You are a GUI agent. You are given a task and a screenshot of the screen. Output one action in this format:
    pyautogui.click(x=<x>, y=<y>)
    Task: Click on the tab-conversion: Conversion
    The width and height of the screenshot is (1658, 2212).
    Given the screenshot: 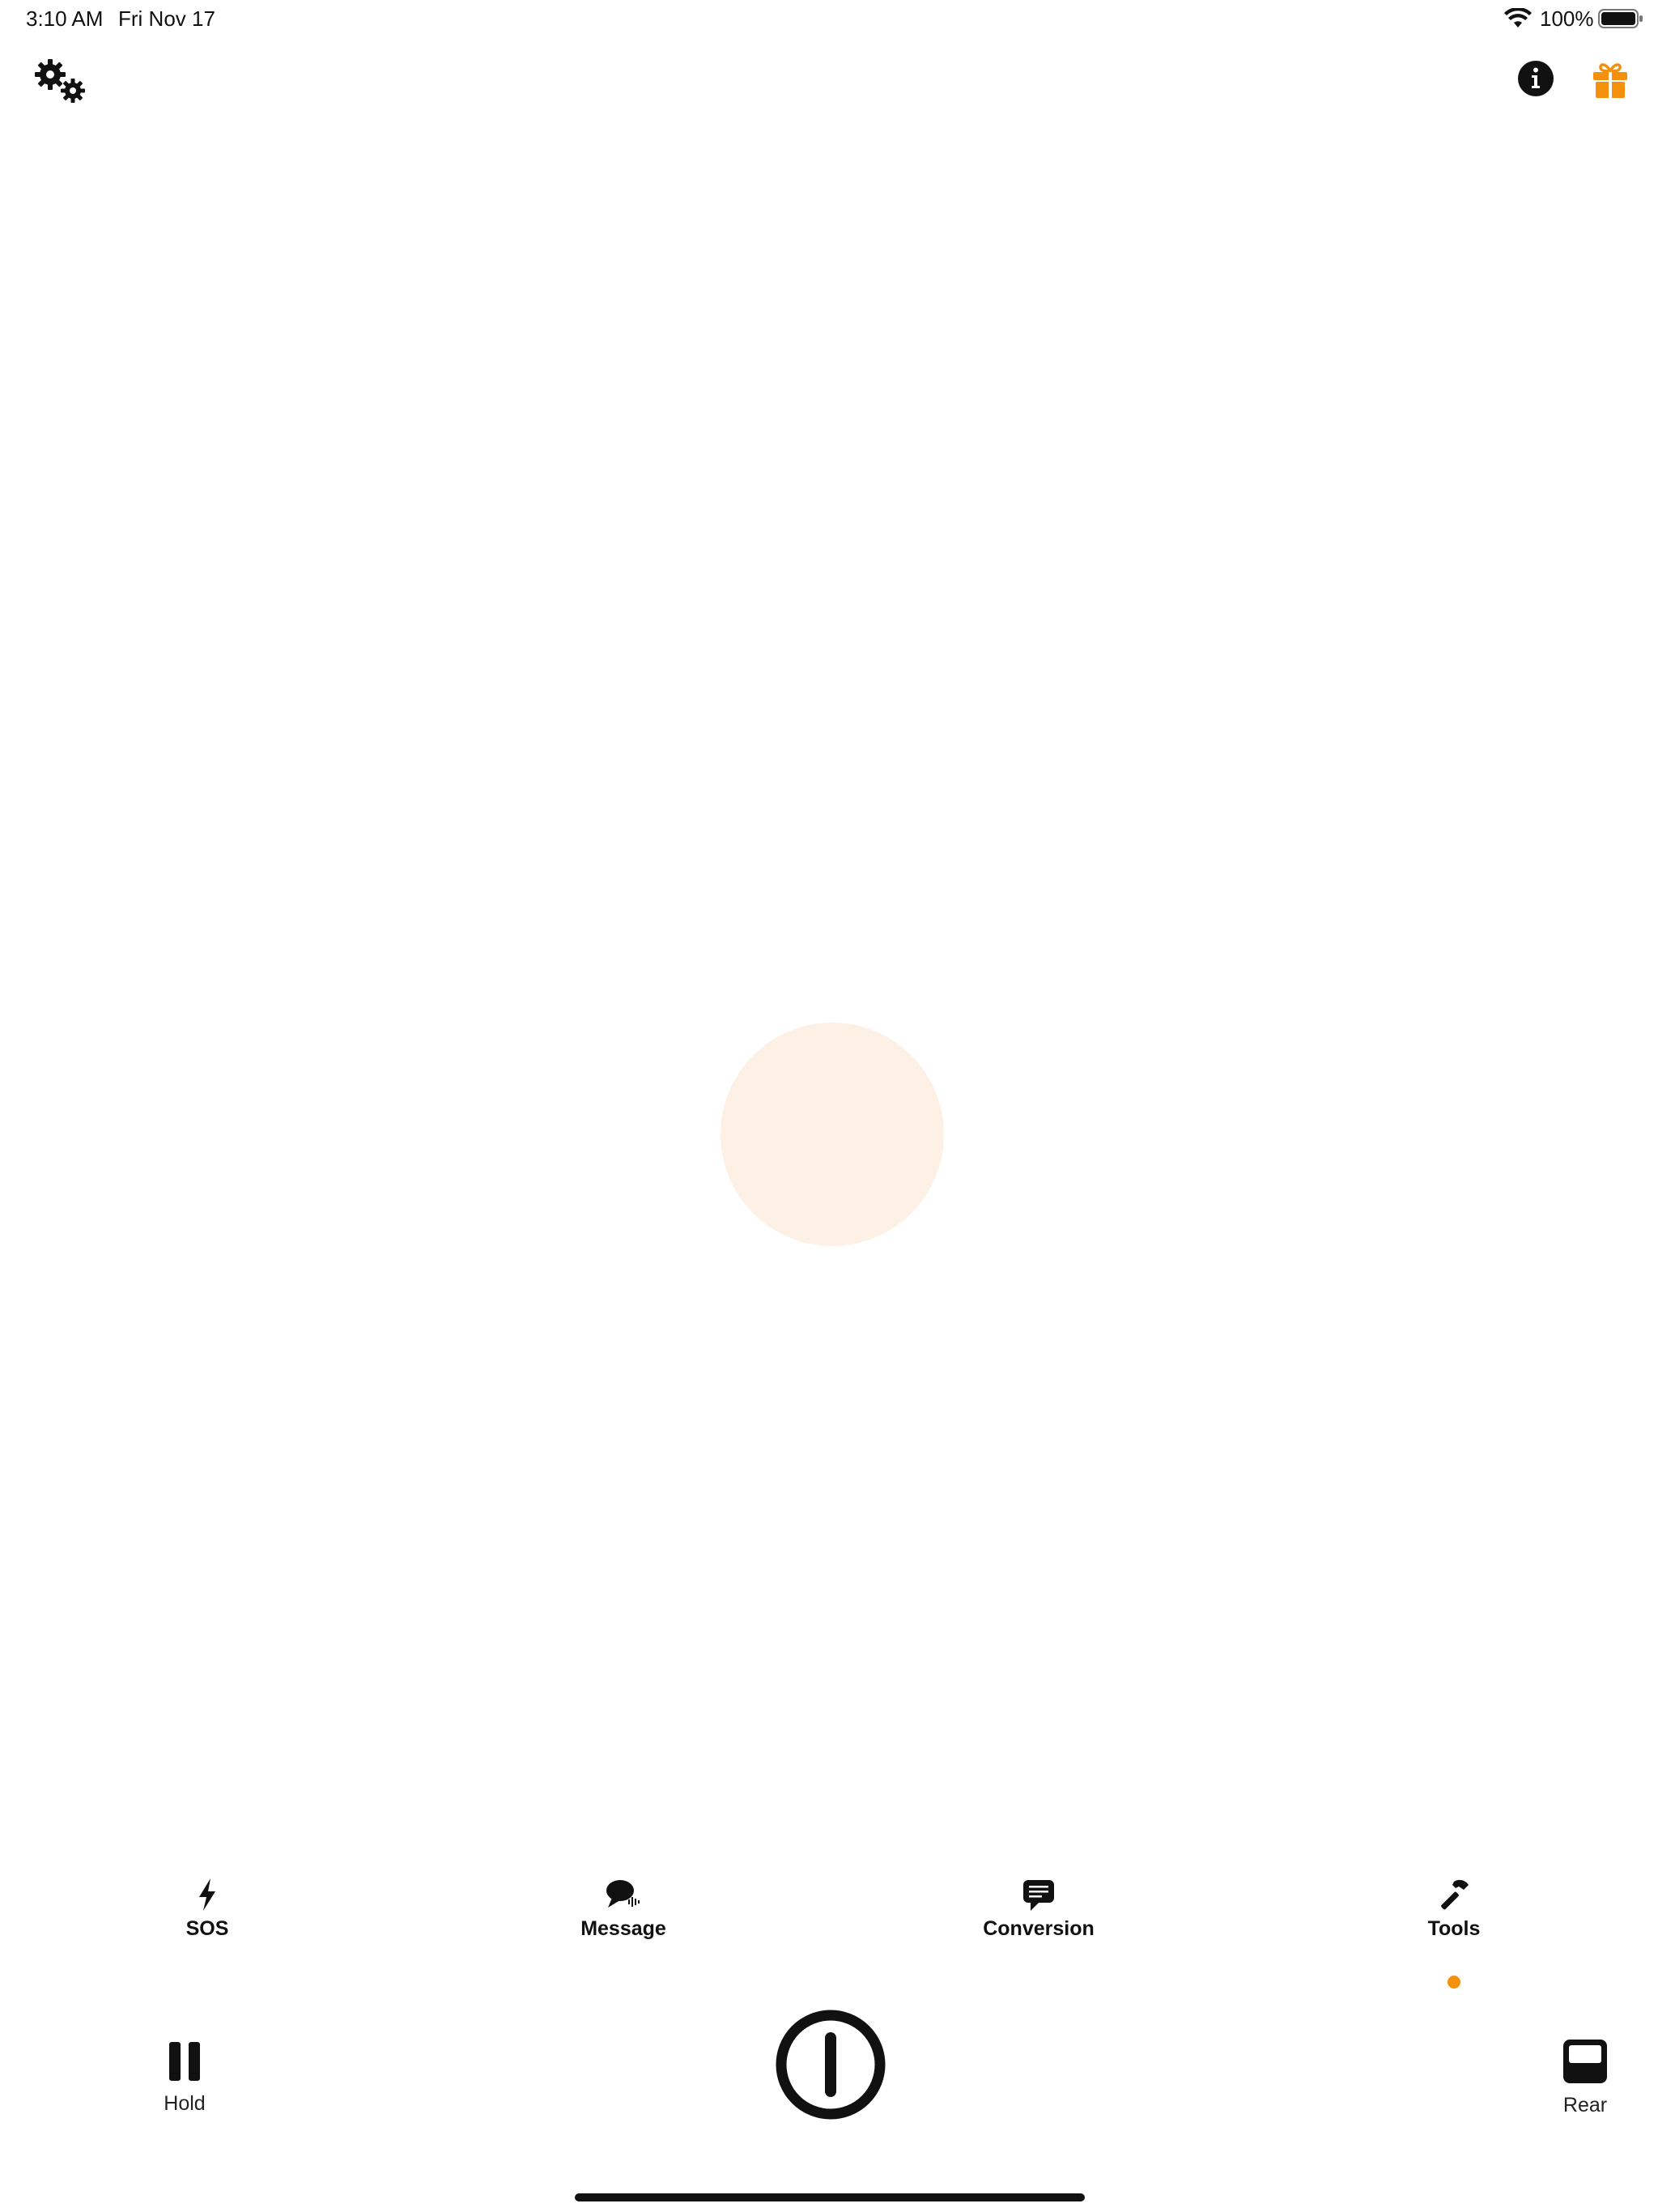 What is the action you would take?
    pyautogui.click(x=1039, y=1922)
    